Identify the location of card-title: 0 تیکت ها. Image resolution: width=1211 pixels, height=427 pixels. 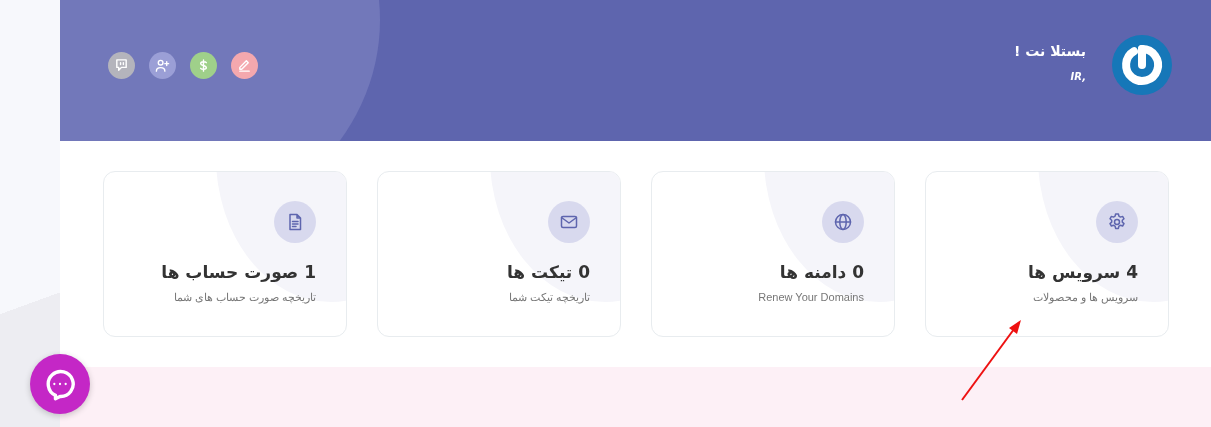
(548, 272).